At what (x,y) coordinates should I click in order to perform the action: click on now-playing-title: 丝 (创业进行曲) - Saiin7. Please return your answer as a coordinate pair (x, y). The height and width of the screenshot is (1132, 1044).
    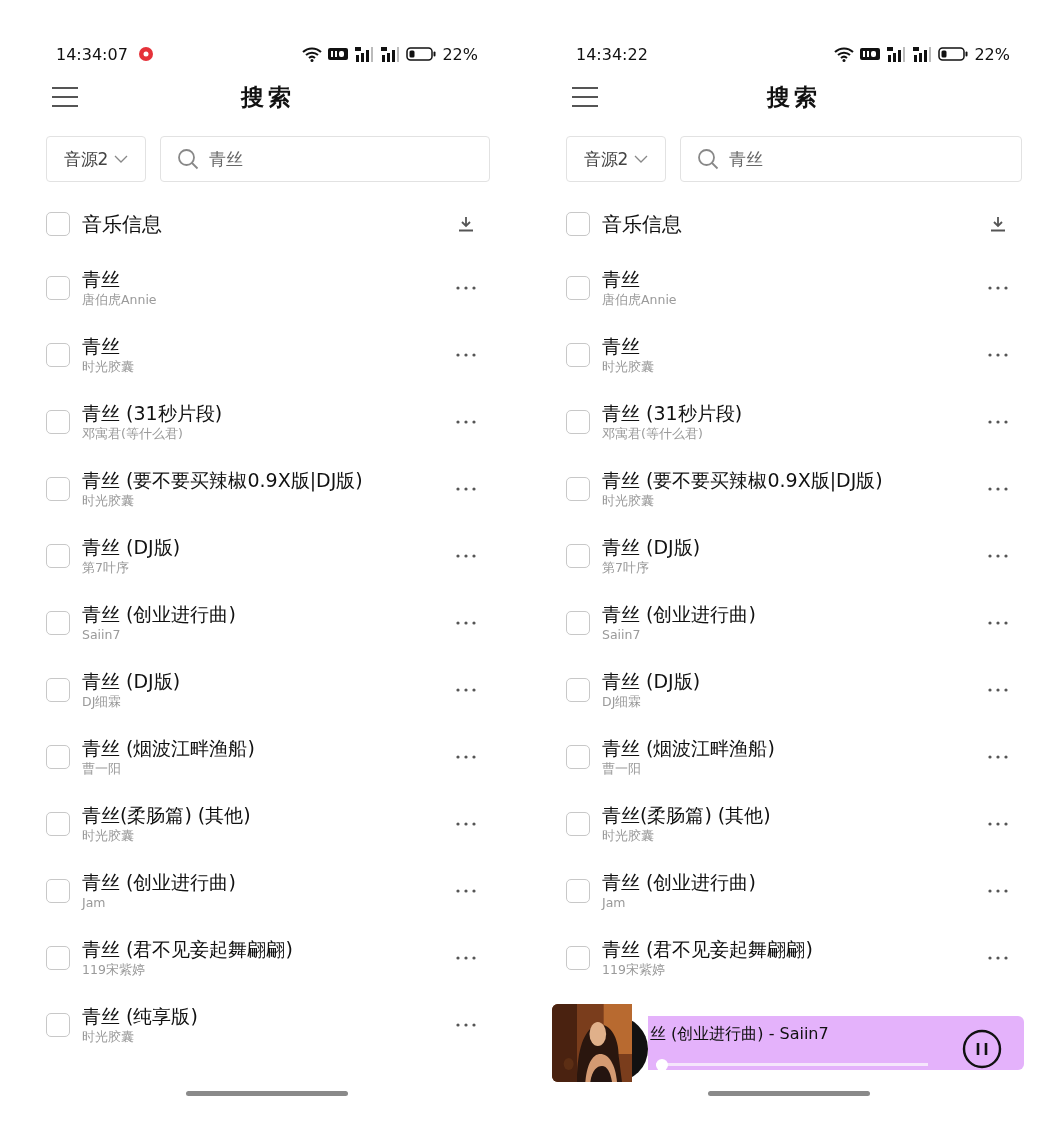
    Looking at the image, I should click on (739, 1034).